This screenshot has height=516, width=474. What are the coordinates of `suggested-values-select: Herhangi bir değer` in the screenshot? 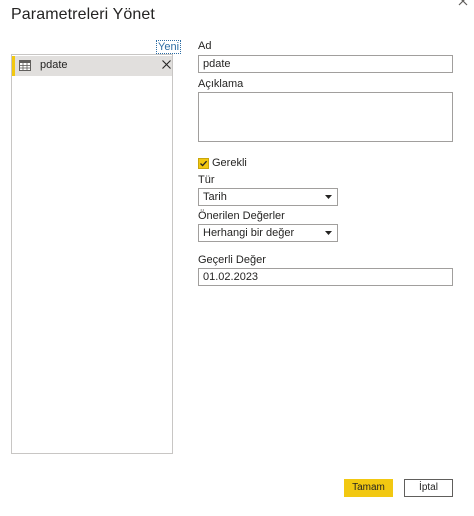 It's located at (268, 233).